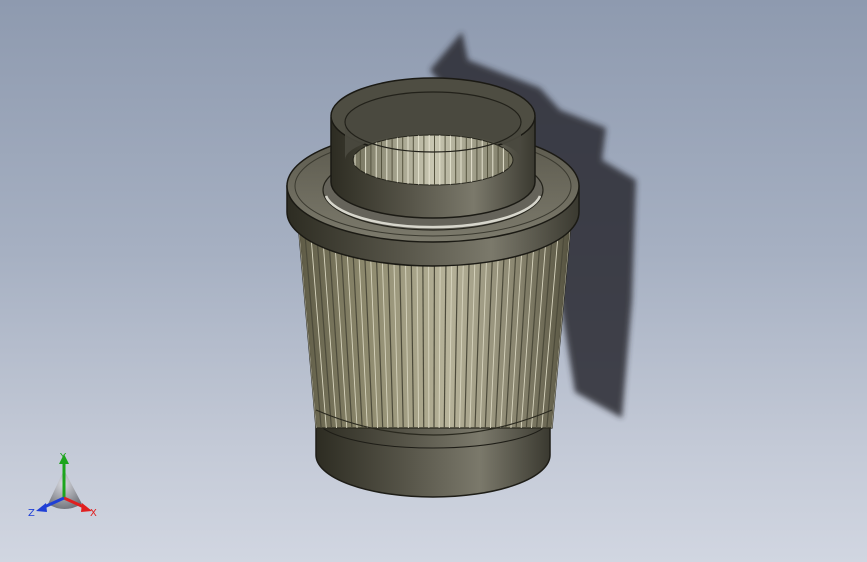 This screenshot has width=867, height=562. What do you see at coordinates (63, 457) in the screenshot?
I see `y-axis-label: Y` at bounding box center [63, 457].